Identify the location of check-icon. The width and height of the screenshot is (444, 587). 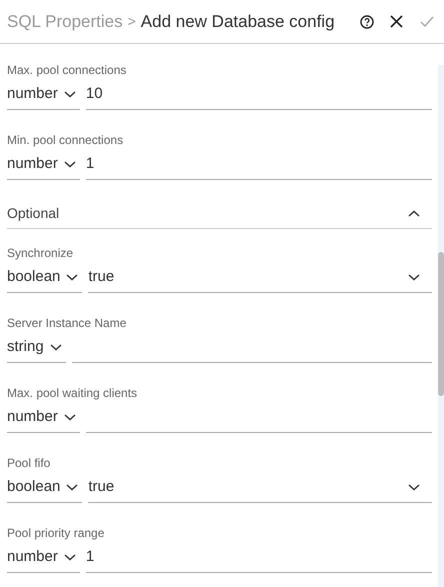
(427, 21).